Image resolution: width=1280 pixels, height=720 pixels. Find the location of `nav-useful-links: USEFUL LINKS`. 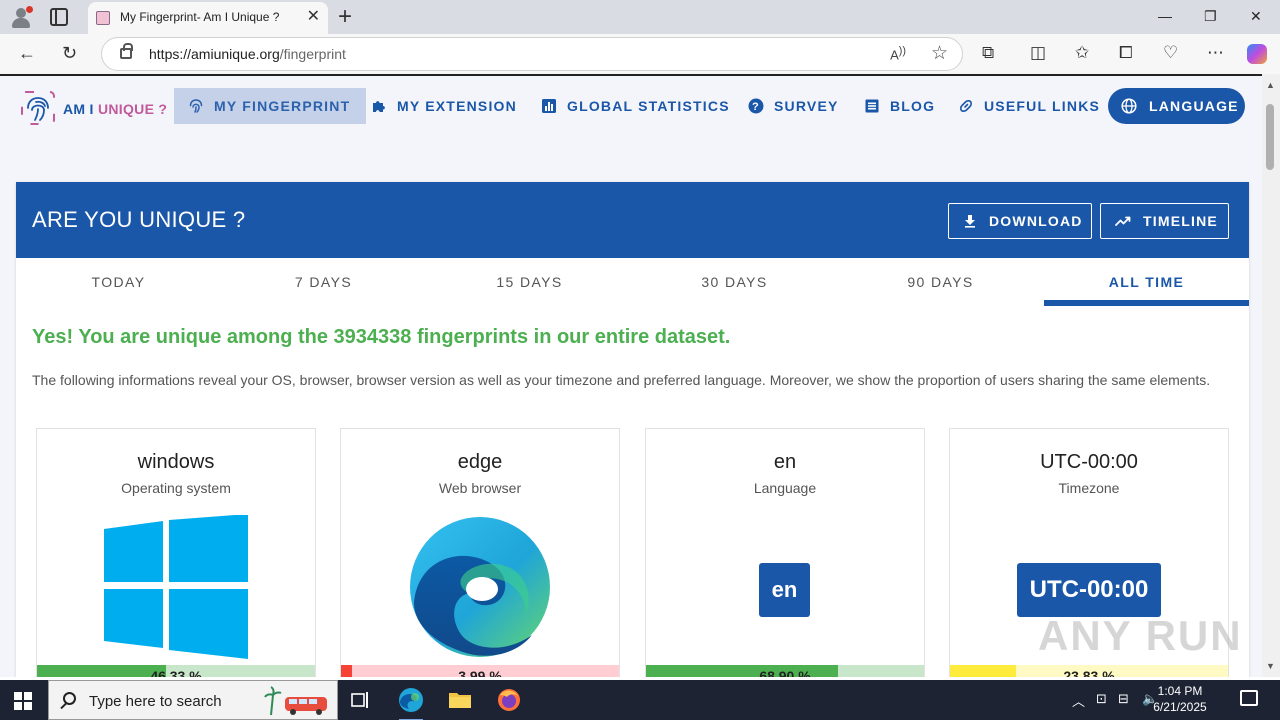

nav-useful-links: USEFUL LINKS is located at coordinates (1029, 106).